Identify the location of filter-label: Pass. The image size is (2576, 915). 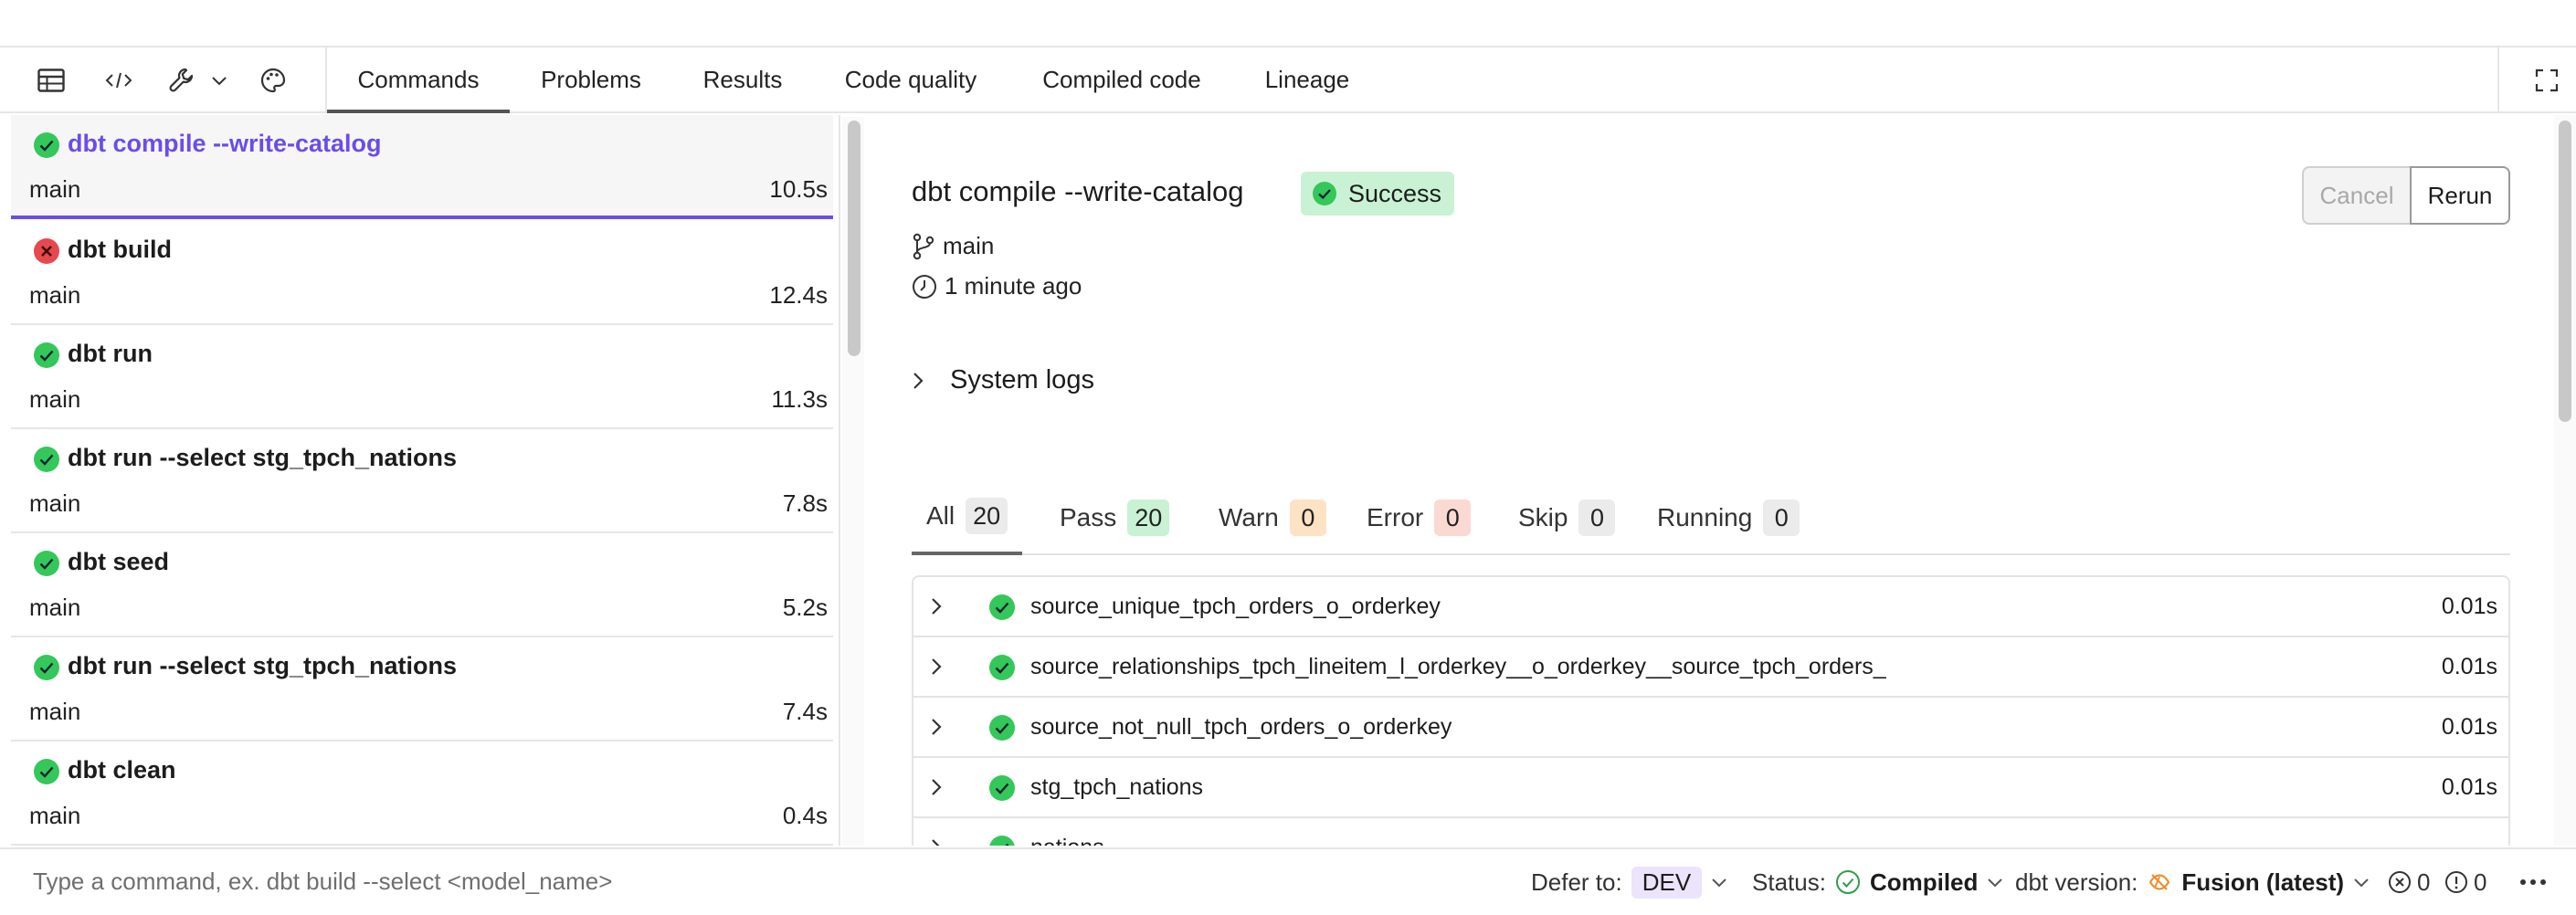
(1088, 517).